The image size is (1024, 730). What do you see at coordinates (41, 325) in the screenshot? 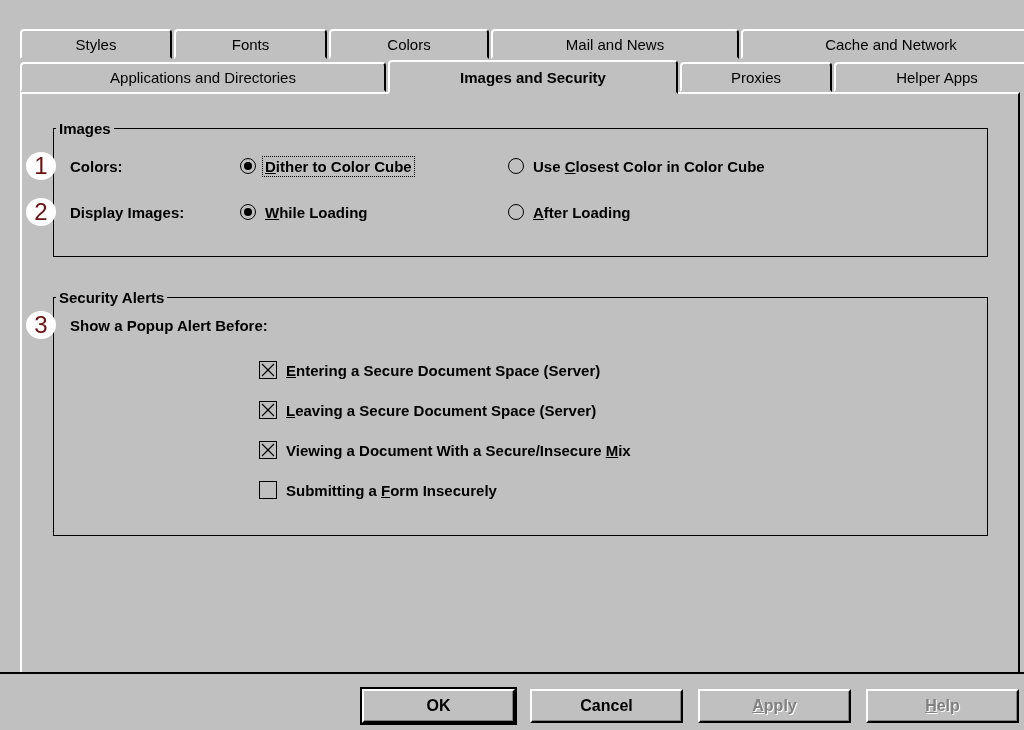
I see `callout-number: 3` at bounding box center [41, 325].